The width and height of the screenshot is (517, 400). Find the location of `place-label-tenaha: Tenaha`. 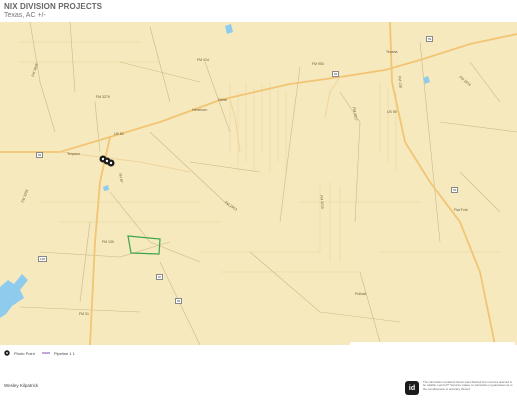

place-label-tenaha: Tenaha is located at coordinates (392, 52).